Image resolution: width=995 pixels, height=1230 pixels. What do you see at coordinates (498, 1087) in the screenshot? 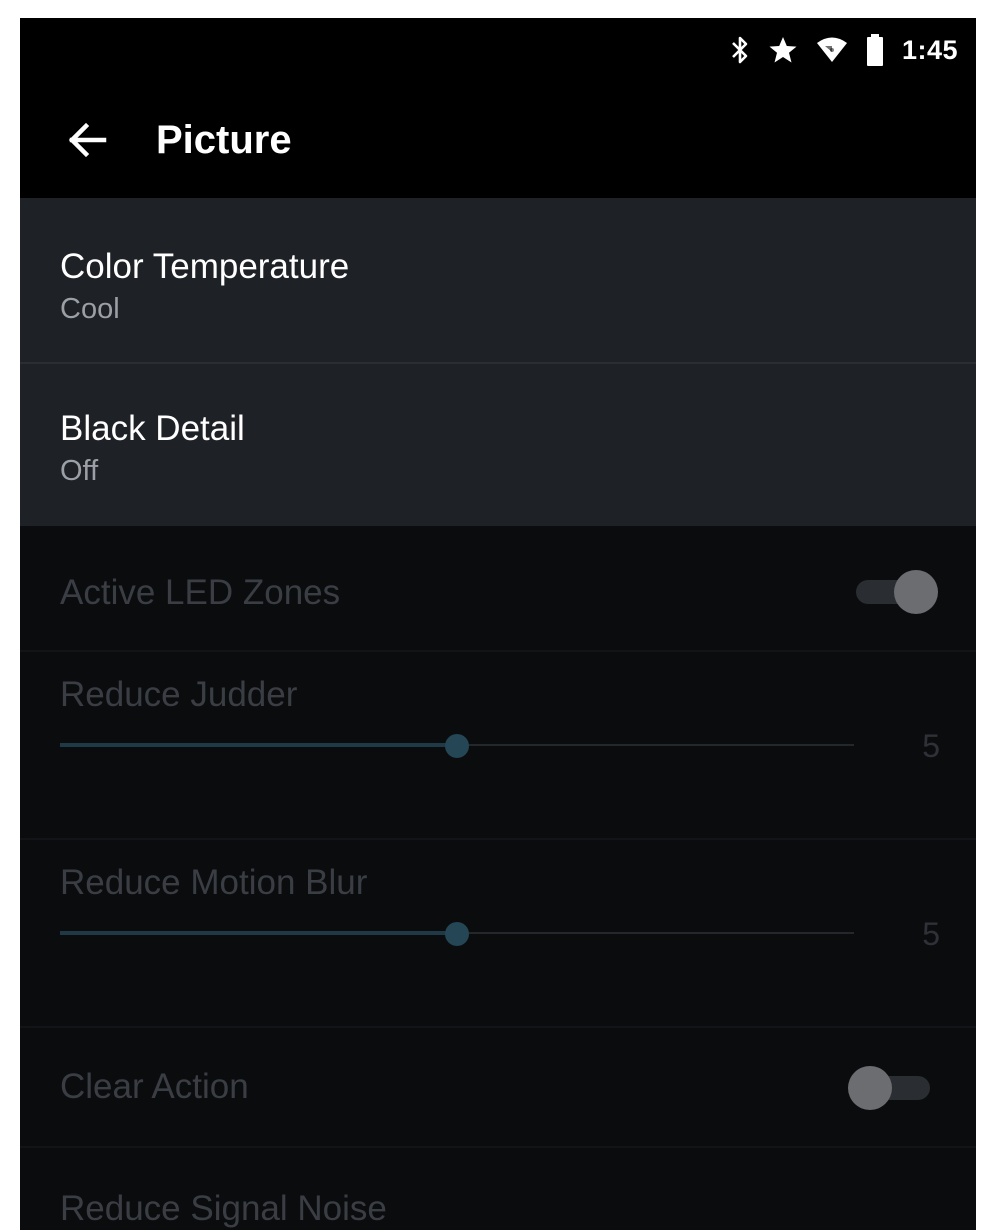
I see `setting-clear-action: Clear Action` at bounding box center [498, 1087].